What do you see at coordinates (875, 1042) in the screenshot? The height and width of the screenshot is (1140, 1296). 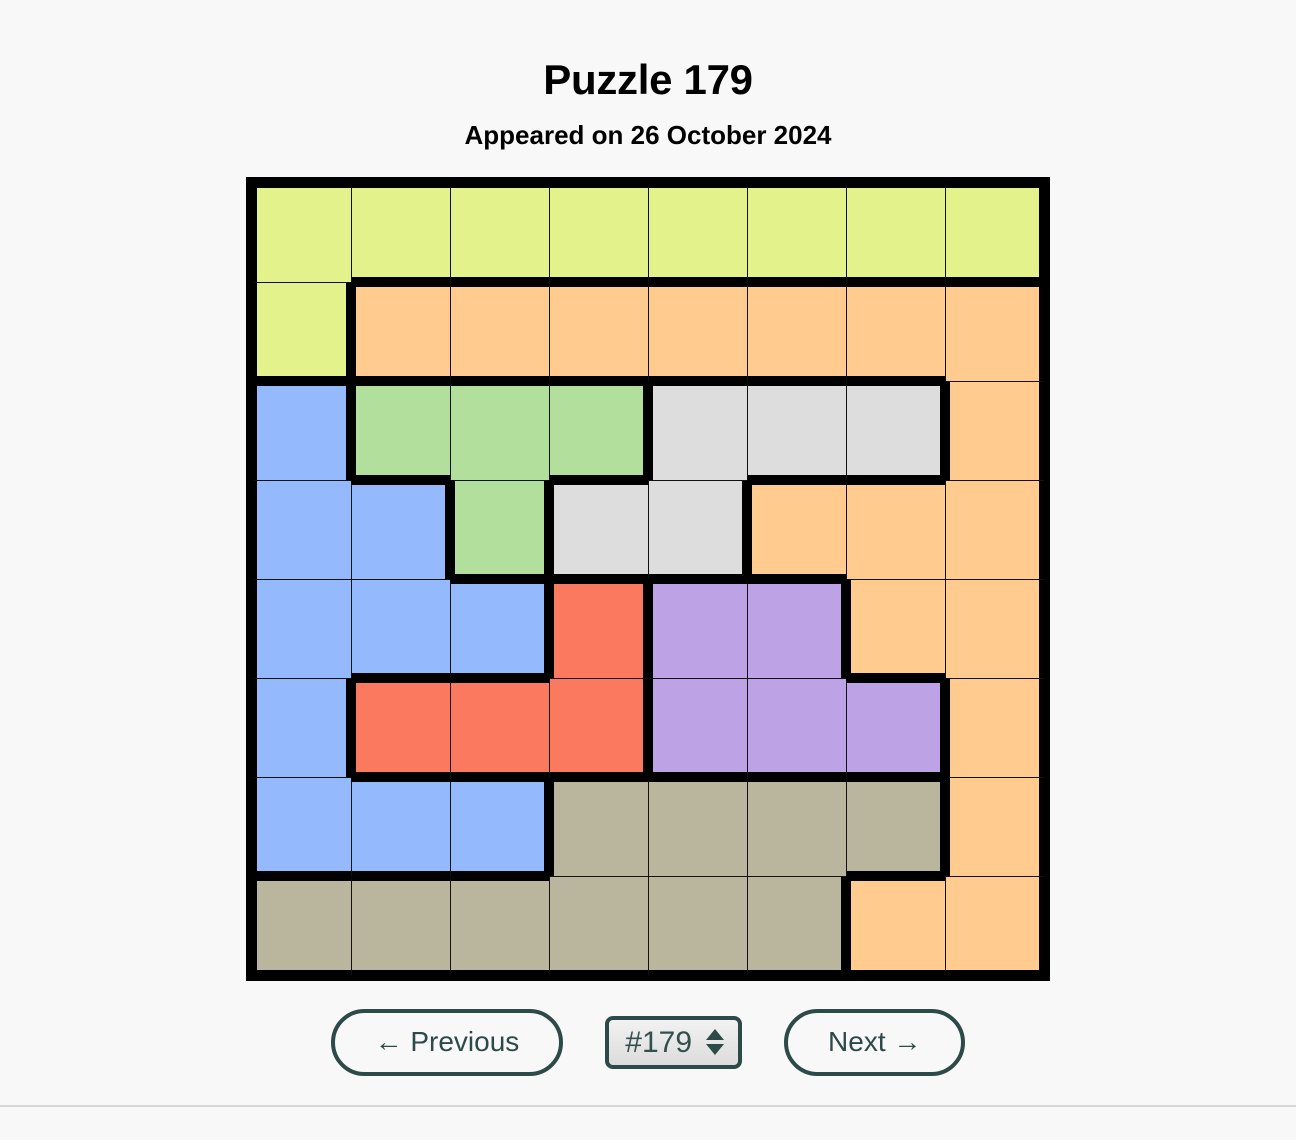 I see `next-button: Next →` at bounding box center [875, 1042].